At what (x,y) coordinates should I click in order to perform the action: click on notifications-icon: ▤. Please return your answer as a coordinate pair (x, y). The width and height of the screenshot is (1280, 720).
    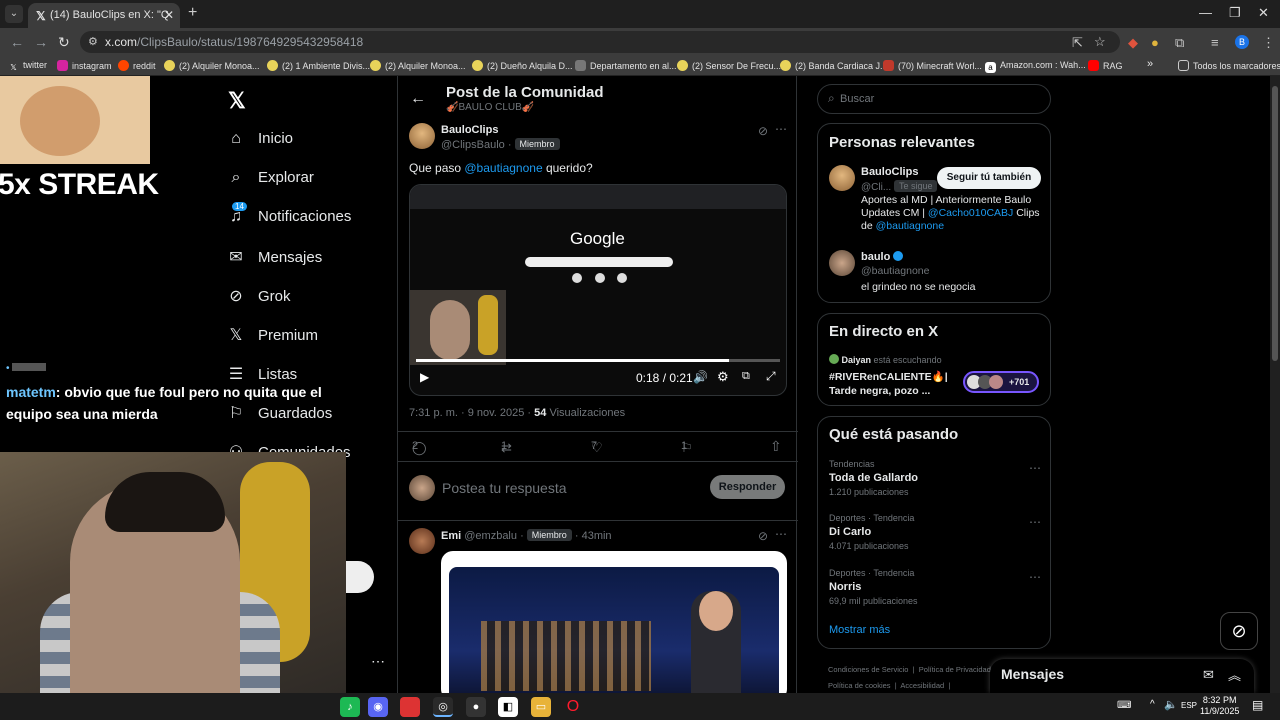
    Looking at the image, I should click on (1257, 705).